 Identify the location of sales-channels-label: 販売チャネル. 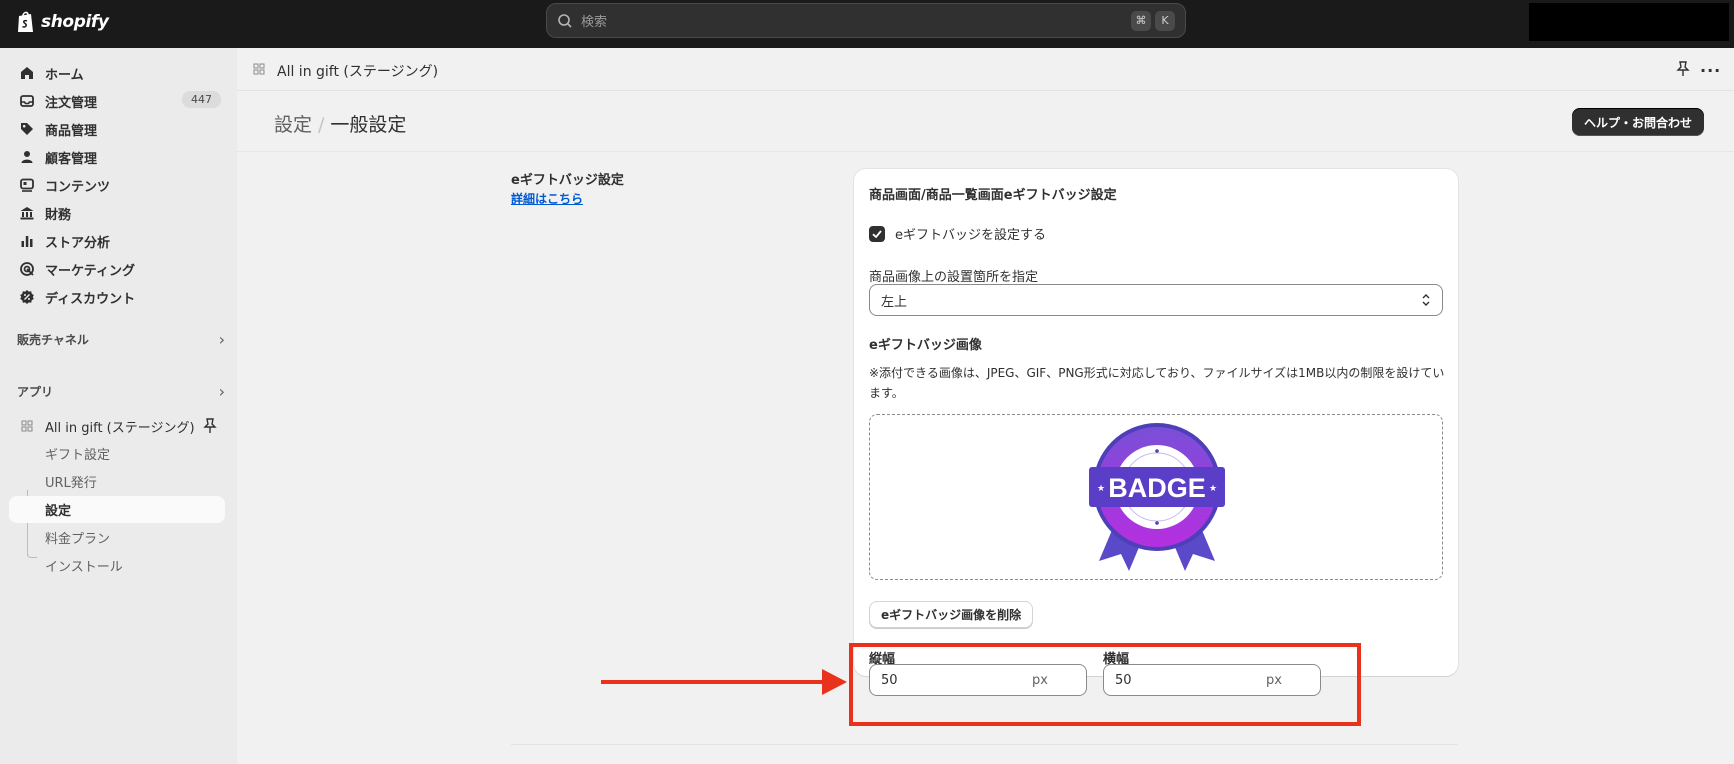
(53, 340).